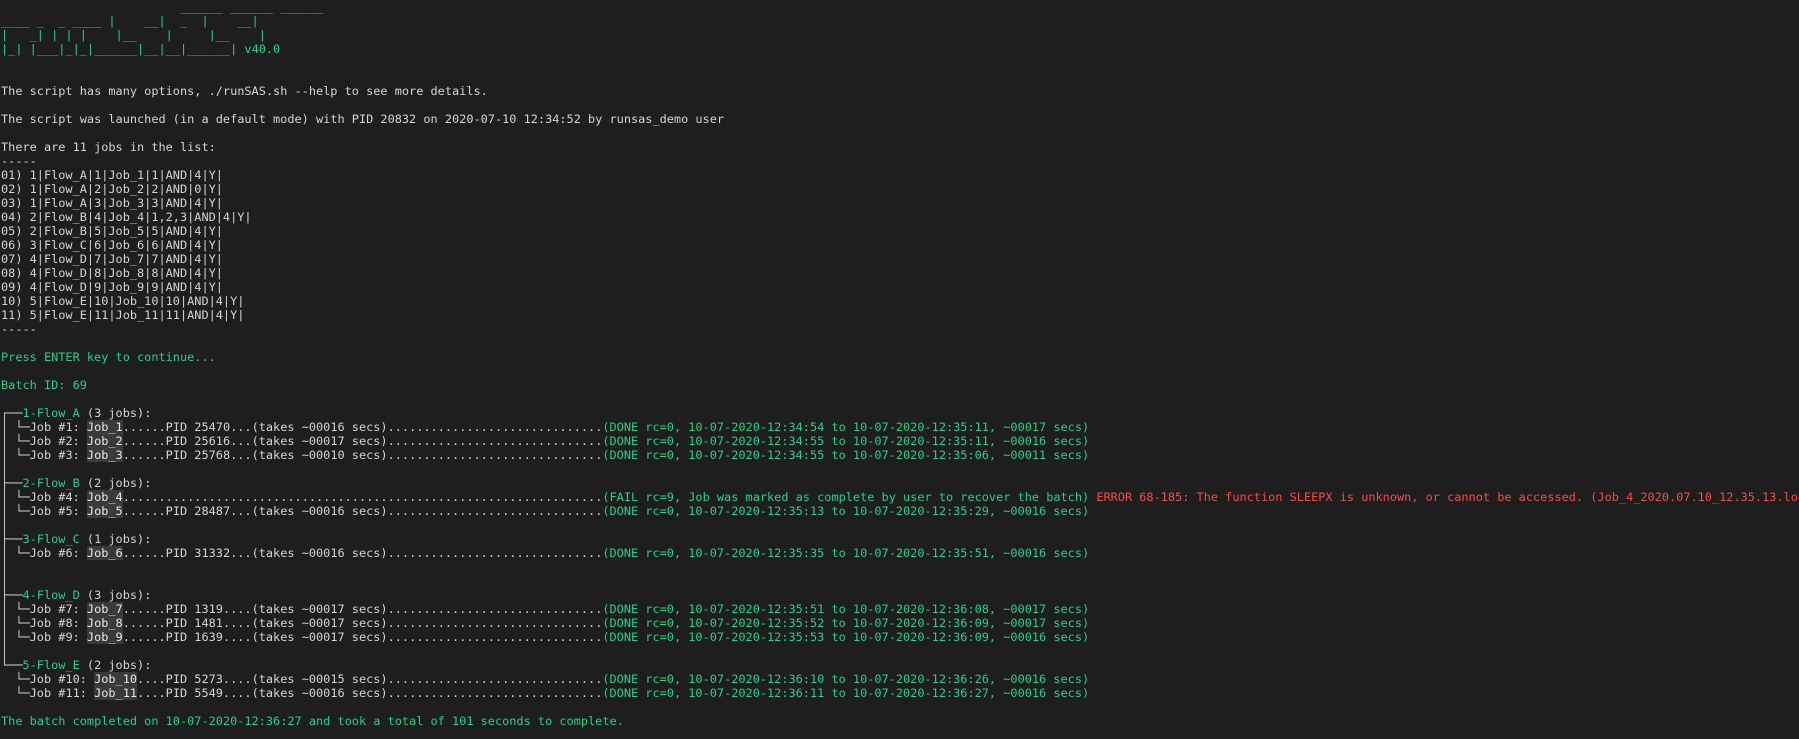 This screenshot has width=1799, height=739. Describe the element at coordinates (104, 455) in the screenshot. I see `job-name: Job_3` at that location.